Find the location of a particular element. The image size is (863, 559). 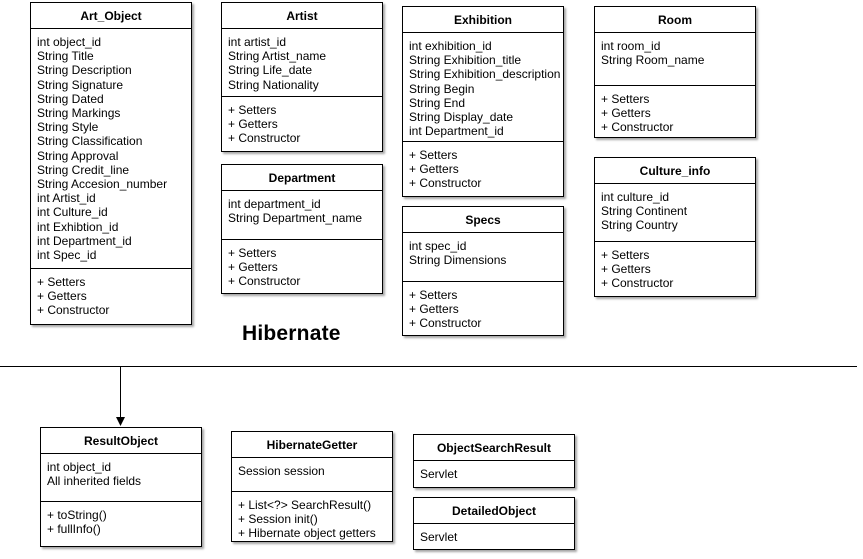

arrow-head-icon is located at coordinates (120, 421).